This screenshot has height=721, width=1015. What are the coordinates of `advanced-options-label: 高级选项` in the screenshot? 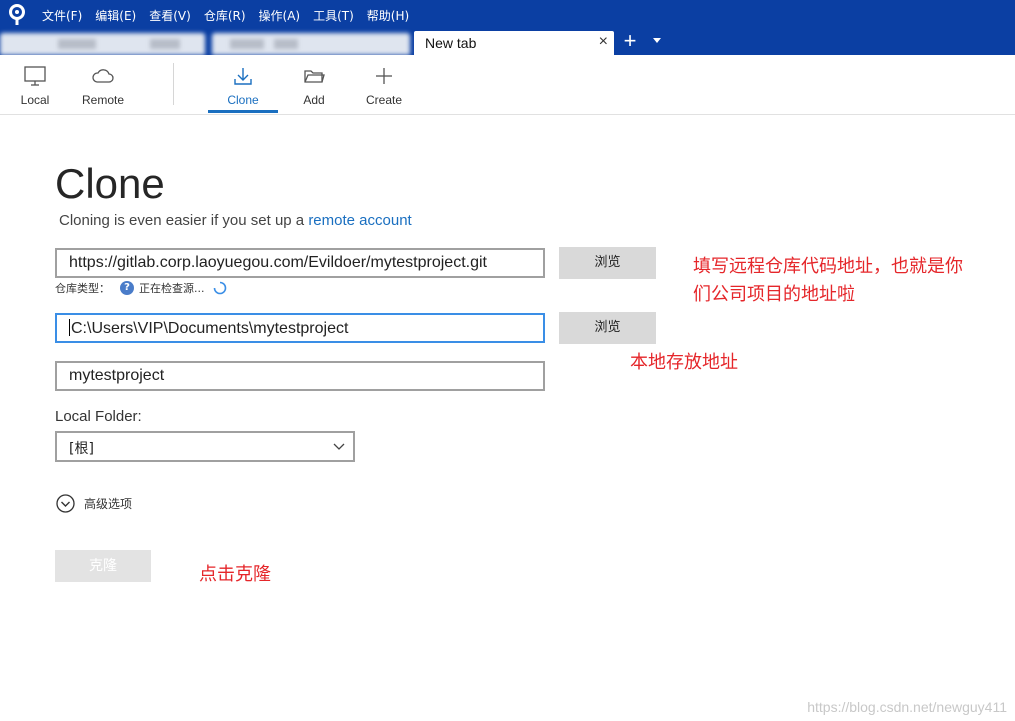 It's located at (108, 503).